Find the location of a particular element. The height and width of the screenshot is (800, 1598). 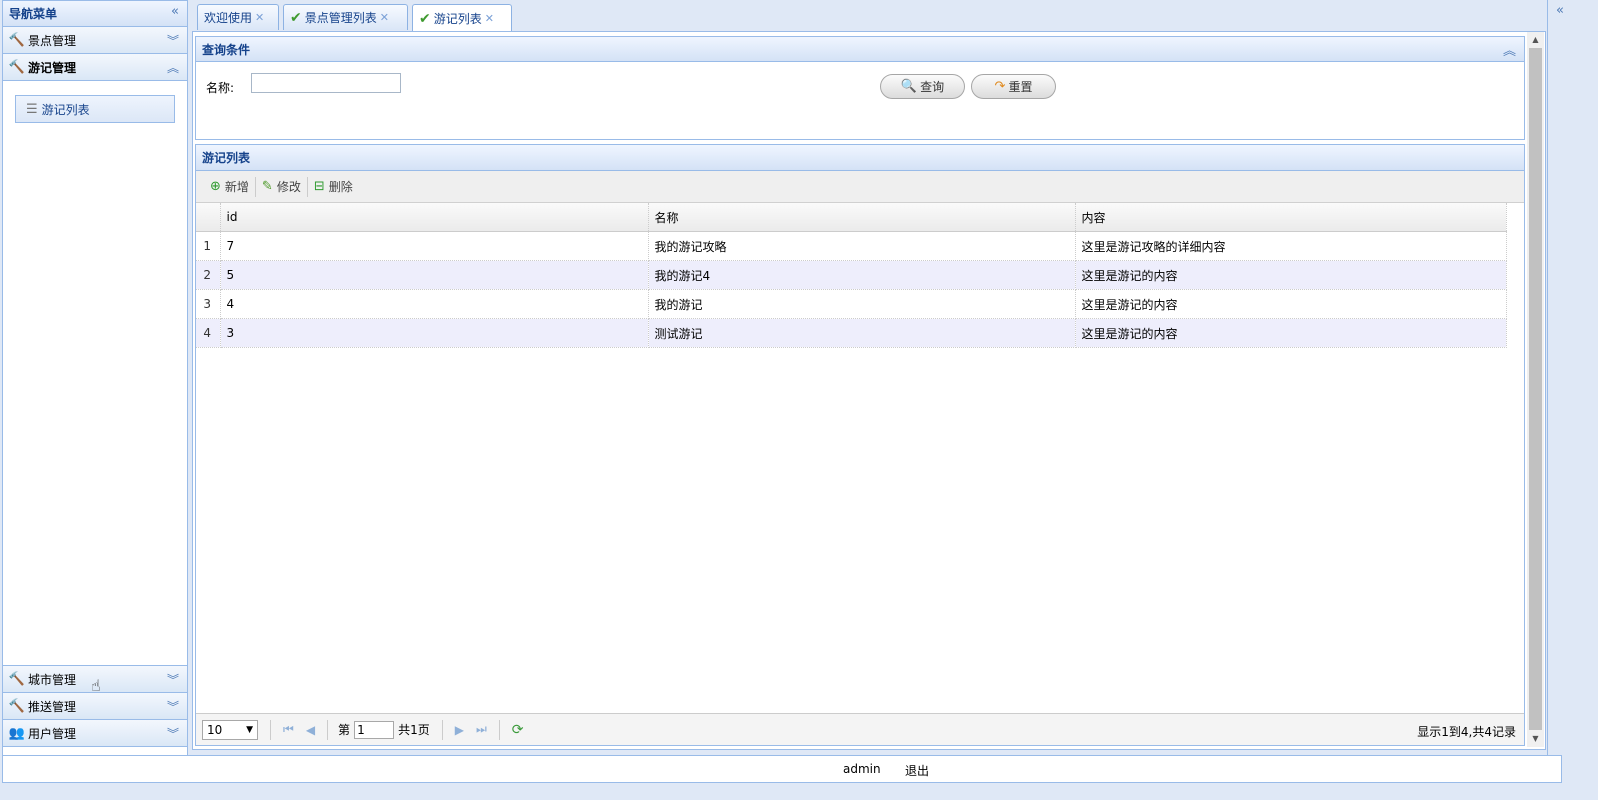

table-row: 3 4 我的游记 这里是游记的内容 is located at coordinates (851, 304).